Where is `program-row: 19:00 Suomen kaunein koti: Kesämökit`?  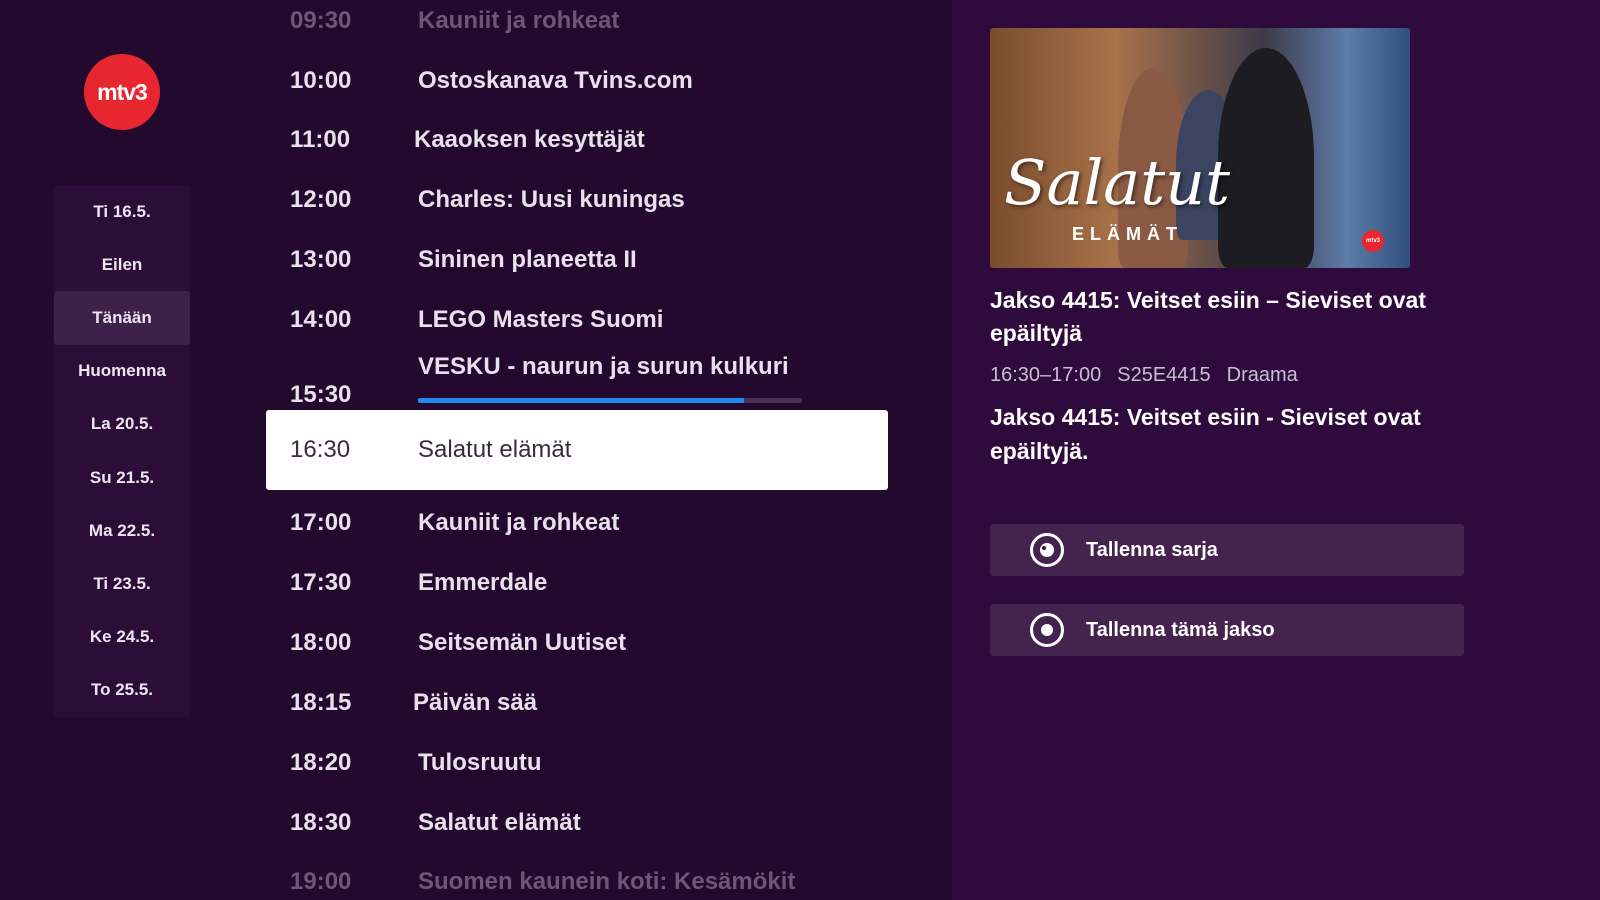 program-row: 19:00 Suomen kaunein koti: Kesämökit is located at coordinates (587, 876).